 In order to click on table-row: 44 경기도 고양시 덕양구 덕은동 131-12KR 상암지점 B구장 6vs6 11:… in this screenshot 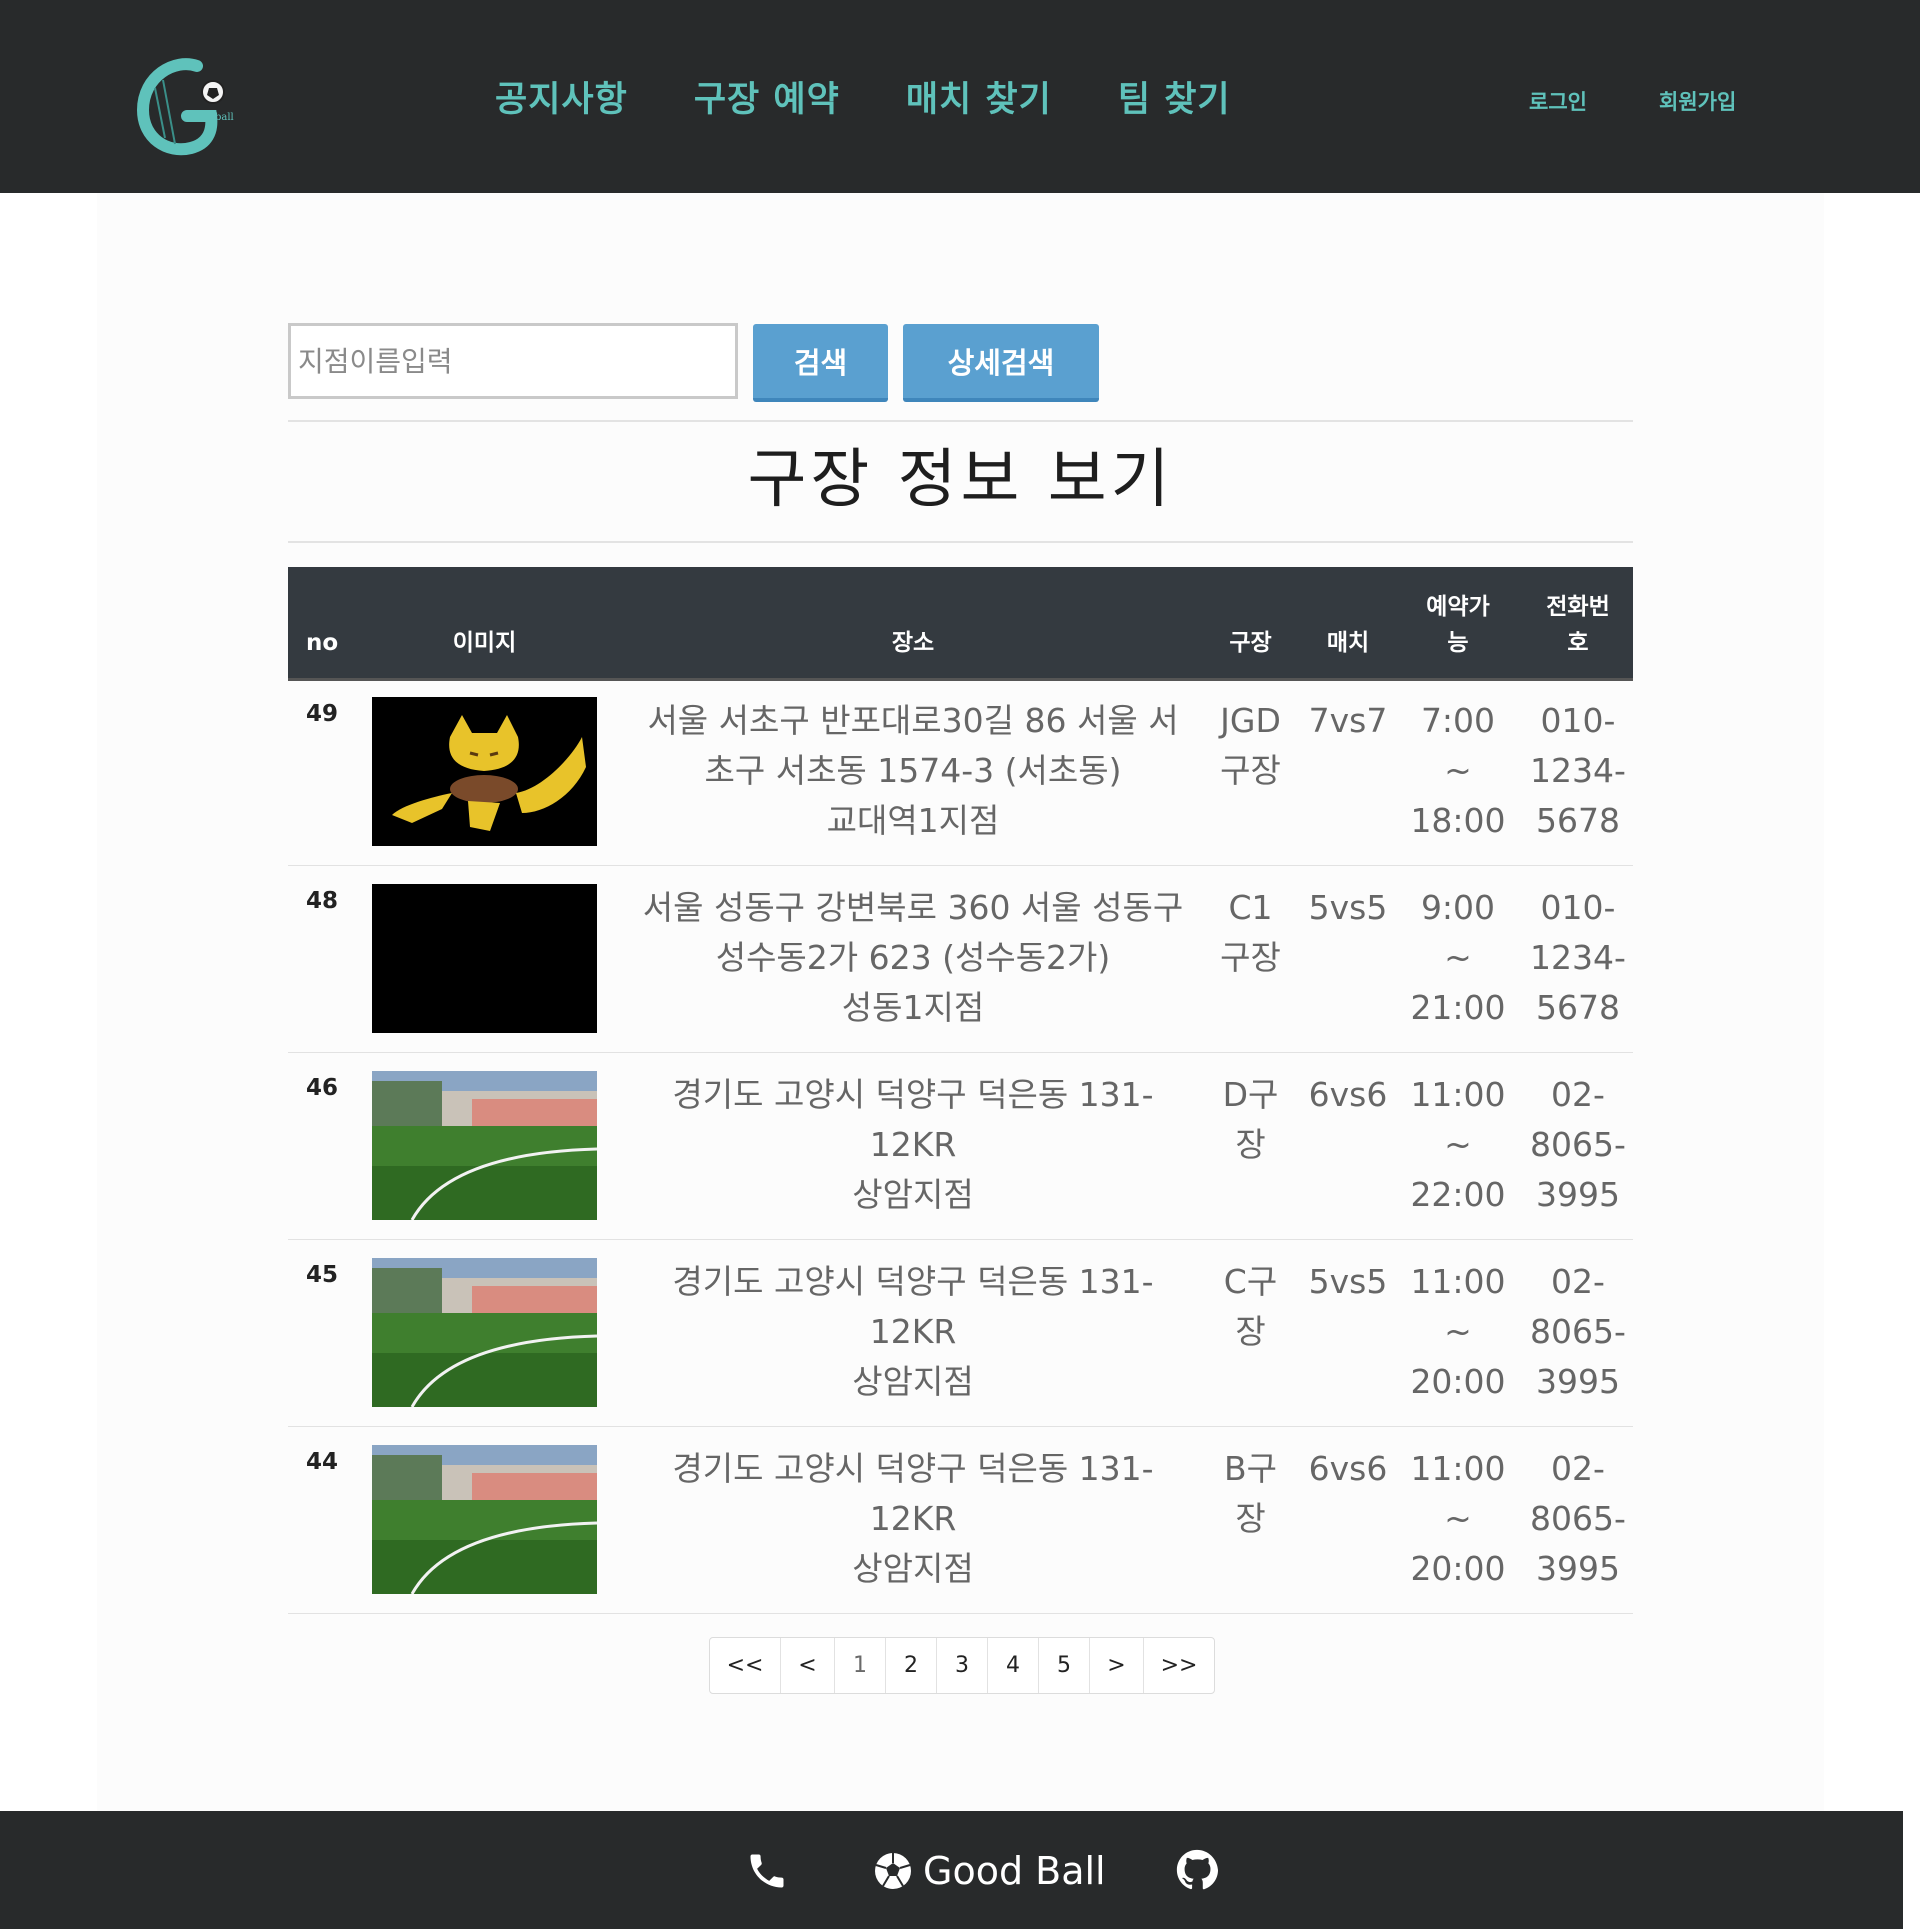, I will do `click(960, 1520)`.